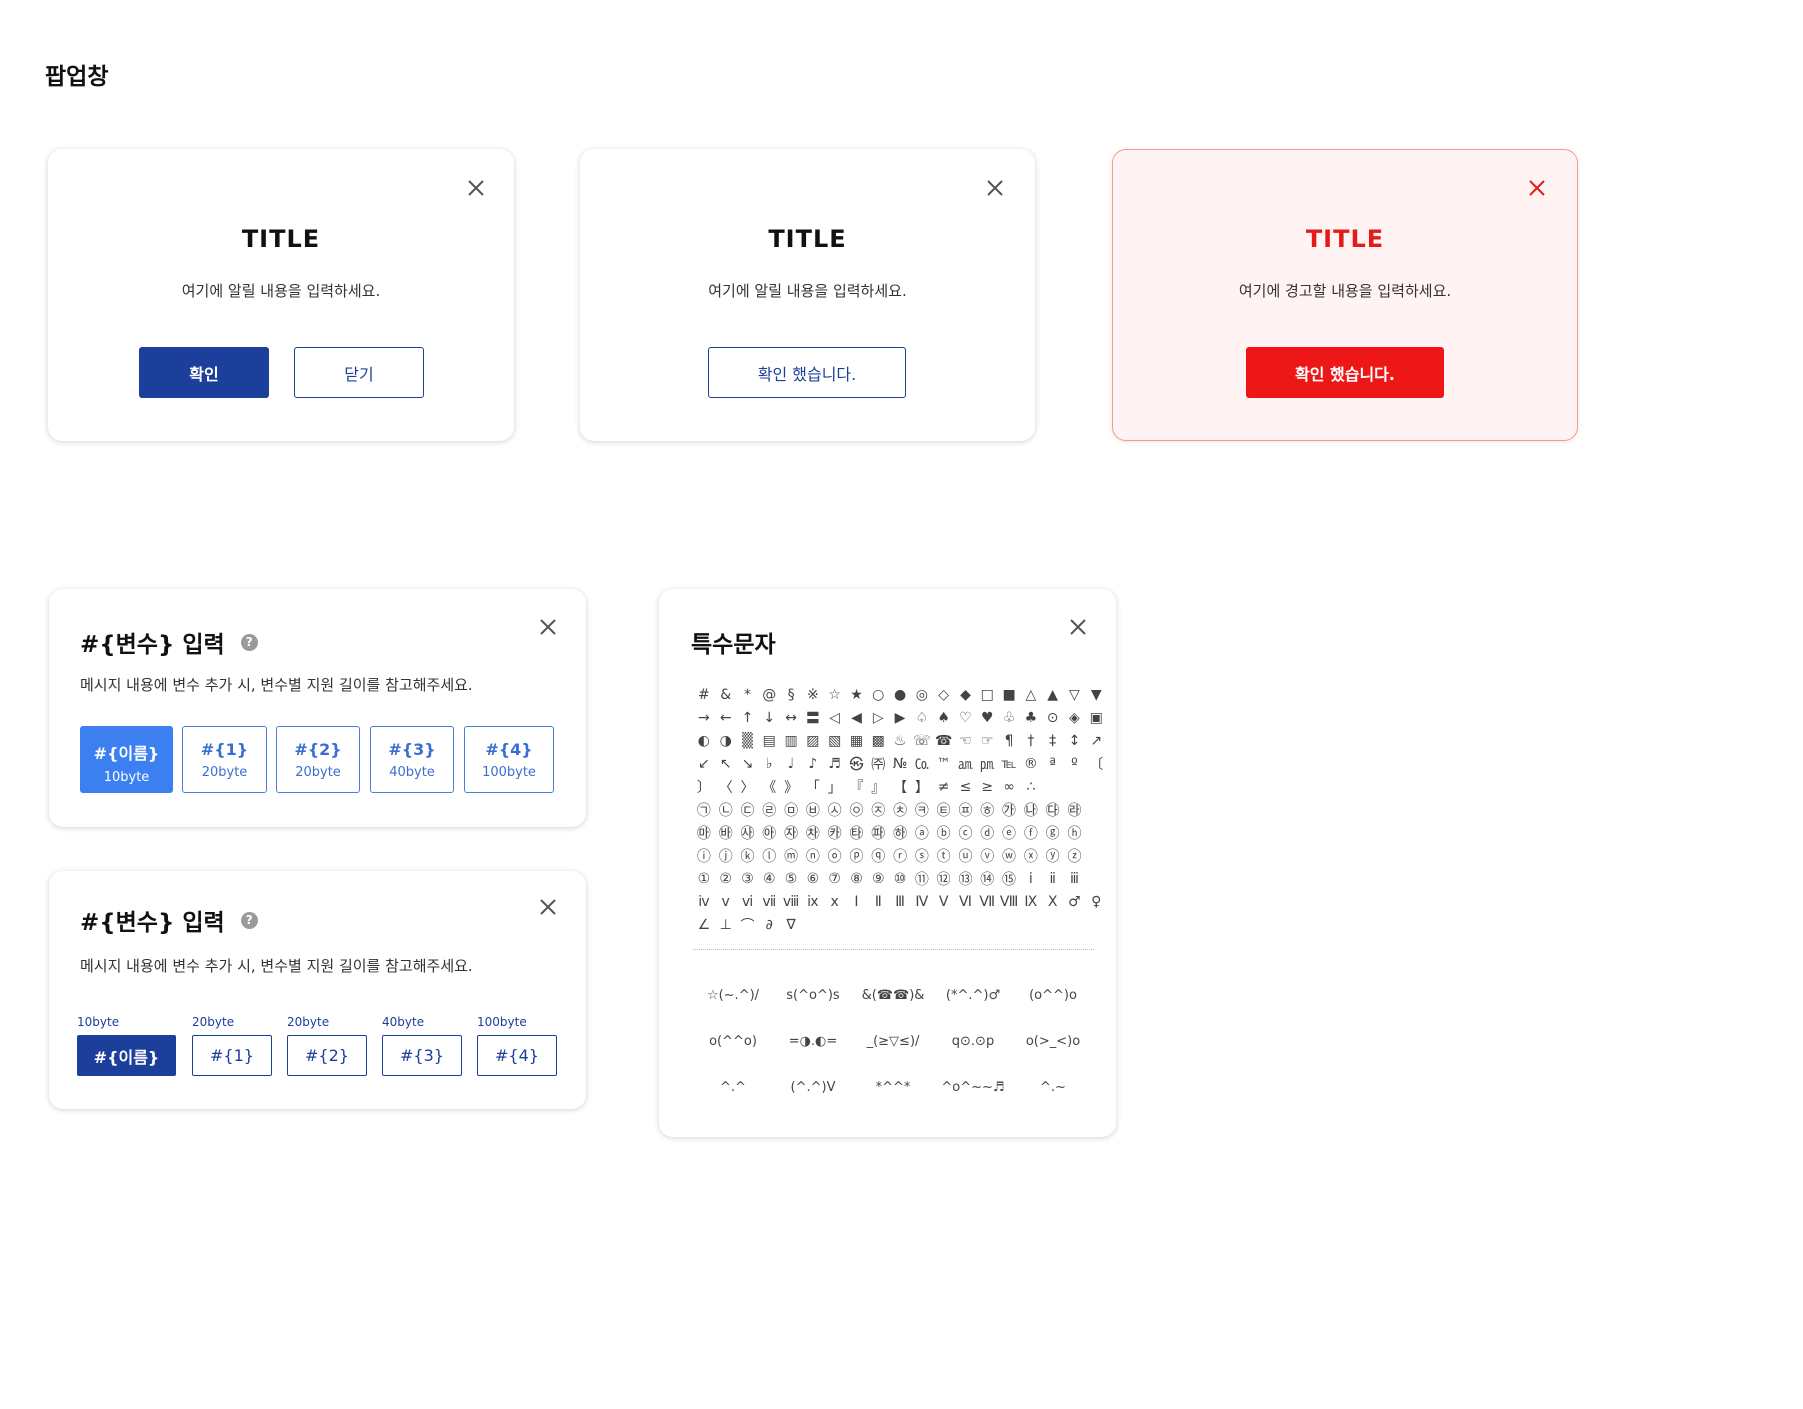 The width and height of the screenshot is (1803, 1409). Describe the element at coordinates (769, 833) in the screenshot. I see `symbol-char: ㉵` at that location.